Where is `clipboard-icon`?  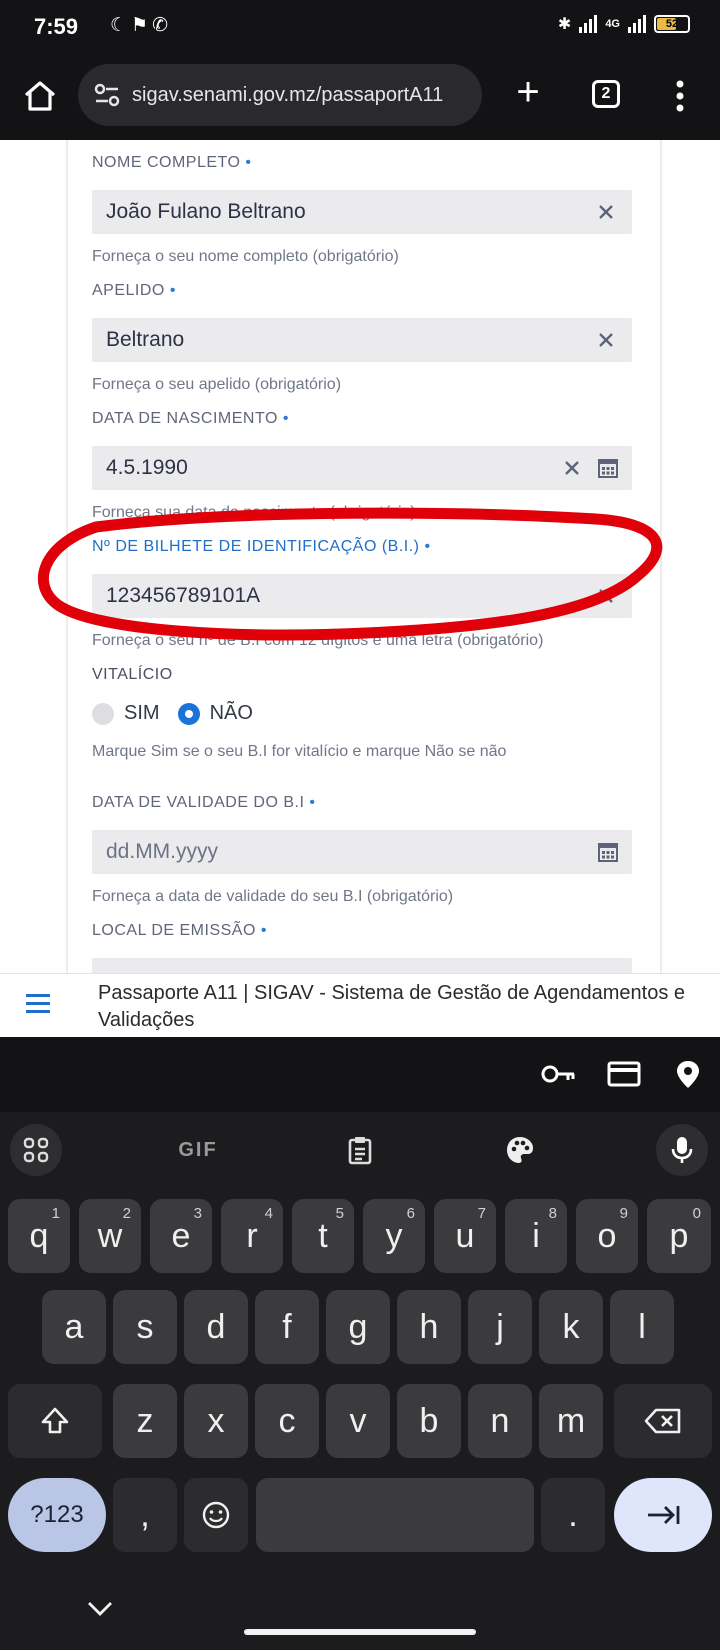 clipboard-icon is located at coordinates (360, 1150).